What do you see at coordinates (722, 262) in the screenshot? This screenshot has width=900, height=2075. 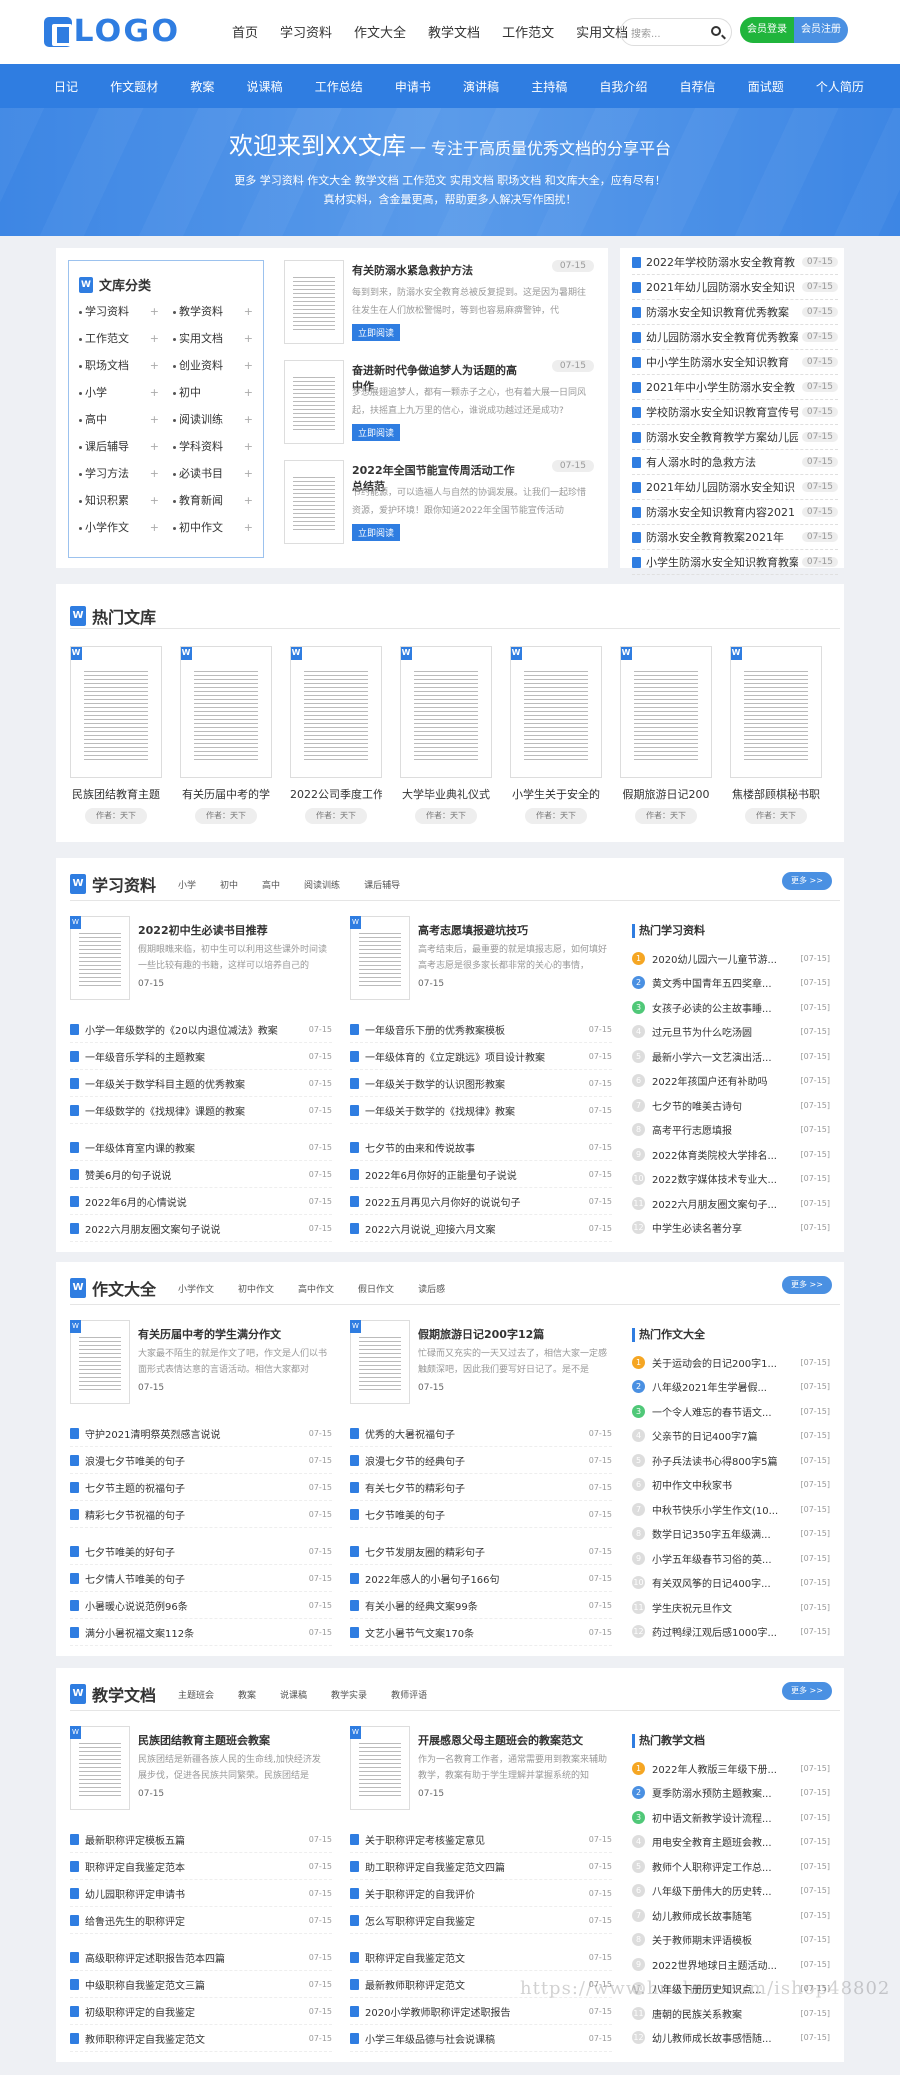 I see `latest-item-title: 2022年学校防溺水安全教育教` at bounding box center [722, 262].